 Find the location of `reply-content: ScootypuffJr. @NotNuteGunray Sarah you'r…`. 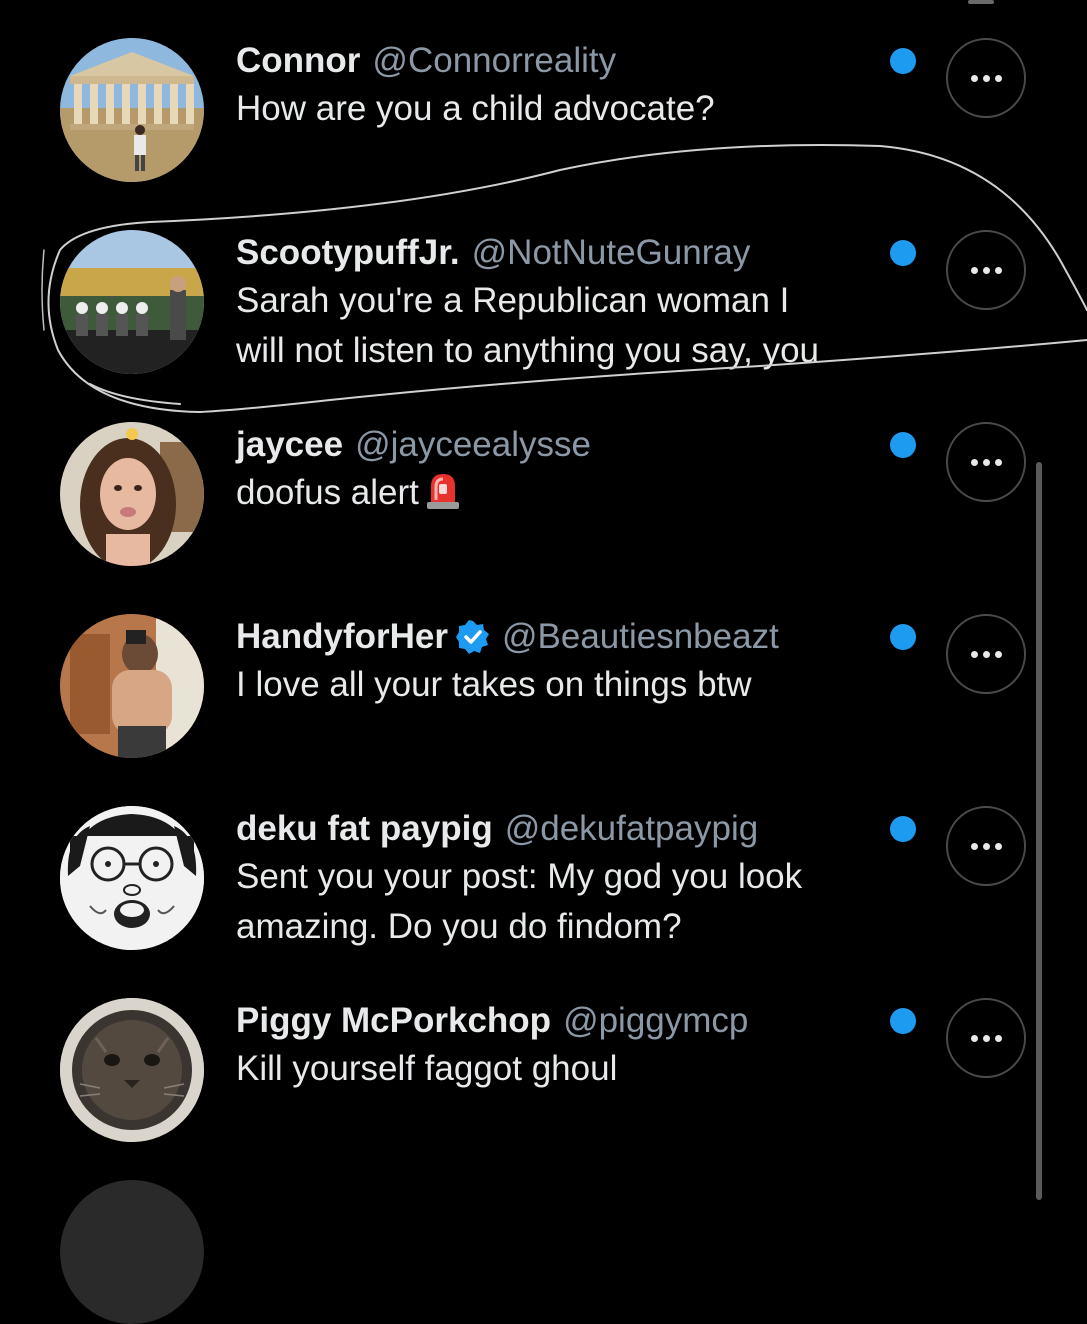

reply-content: ScootypuffJr. @NotNuteGunray Sarah you'r… is located at coordinates (556, 303).